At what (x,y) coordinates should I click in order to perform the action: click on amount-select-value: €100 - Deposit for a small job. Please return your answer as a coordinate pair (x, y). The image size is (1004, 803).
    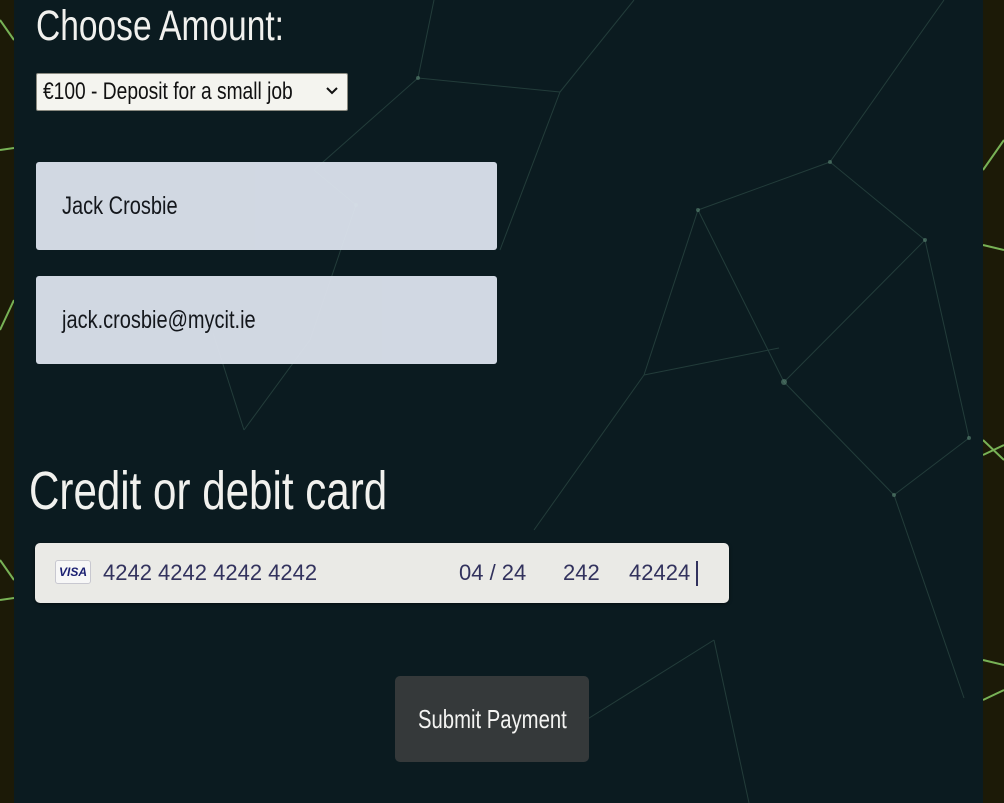
    Looking at the image, I should click on (168, 91).